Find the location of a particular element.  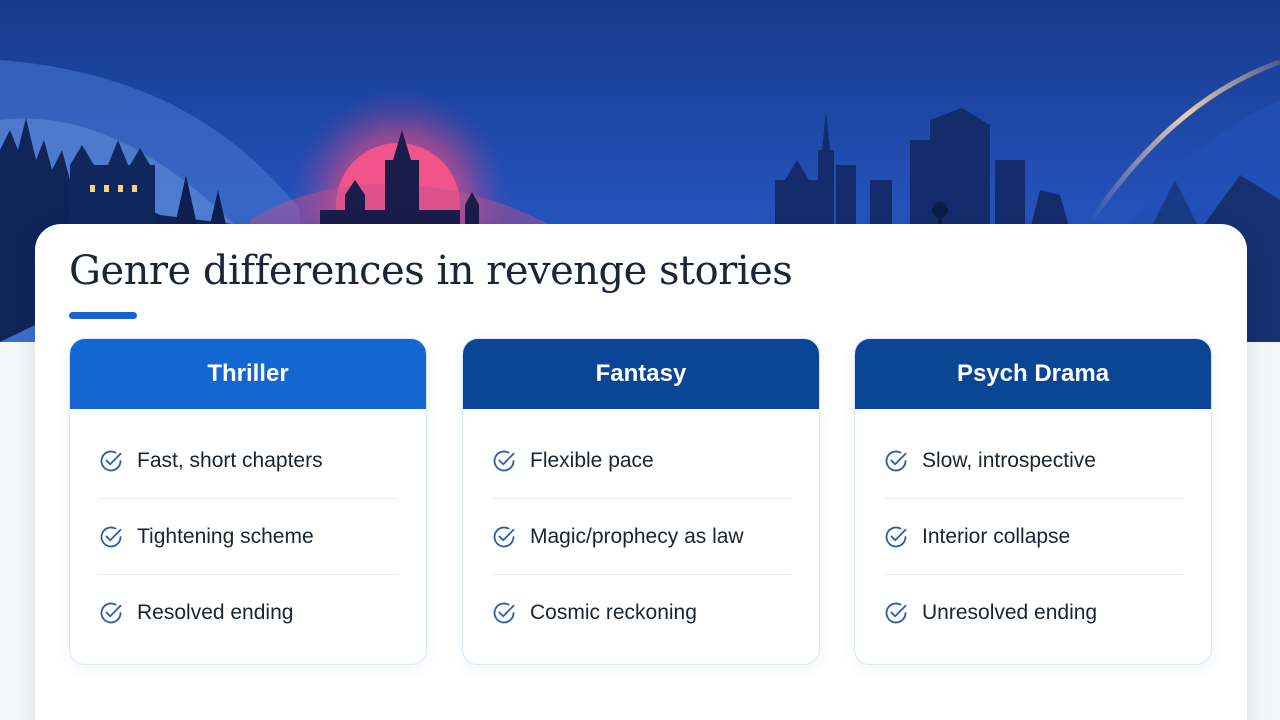

genre-header-fantasy: Fantasy is located at coordinates (641, 374).